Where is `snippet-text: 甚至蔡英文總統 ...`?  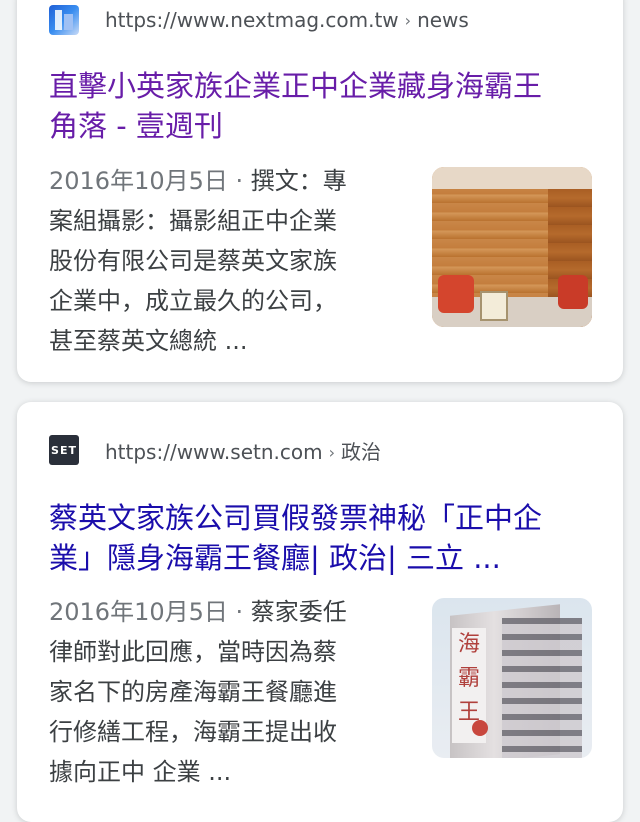
snippet-text: 甚至蔡英文總統 ... is located at coordinates (148, 341).